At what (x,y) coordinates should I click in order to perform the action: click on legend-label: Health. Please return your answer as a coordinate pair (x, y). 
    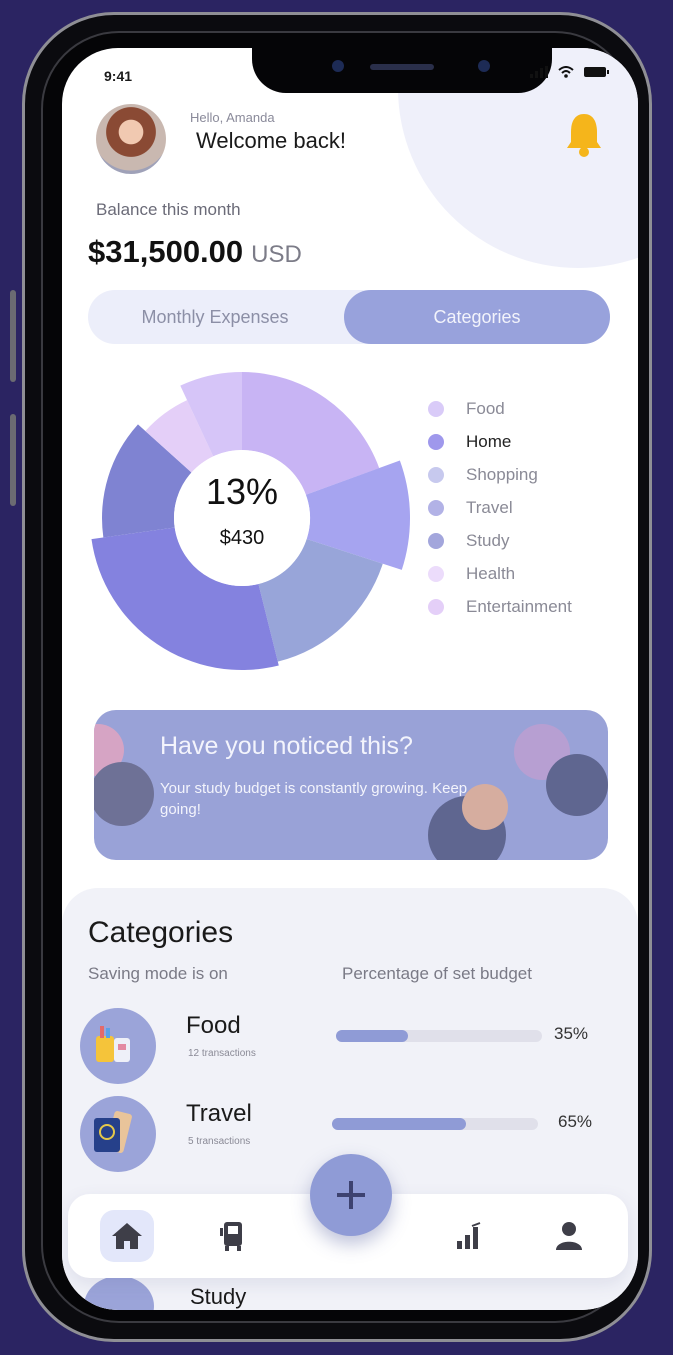
    Looking at the image, I should click on (491, 573).